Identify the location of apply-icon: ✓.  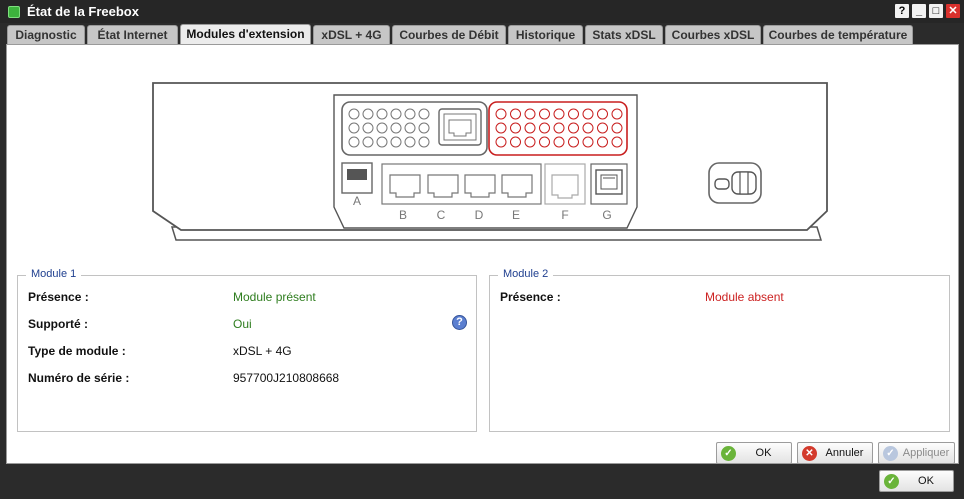
(890, 453).